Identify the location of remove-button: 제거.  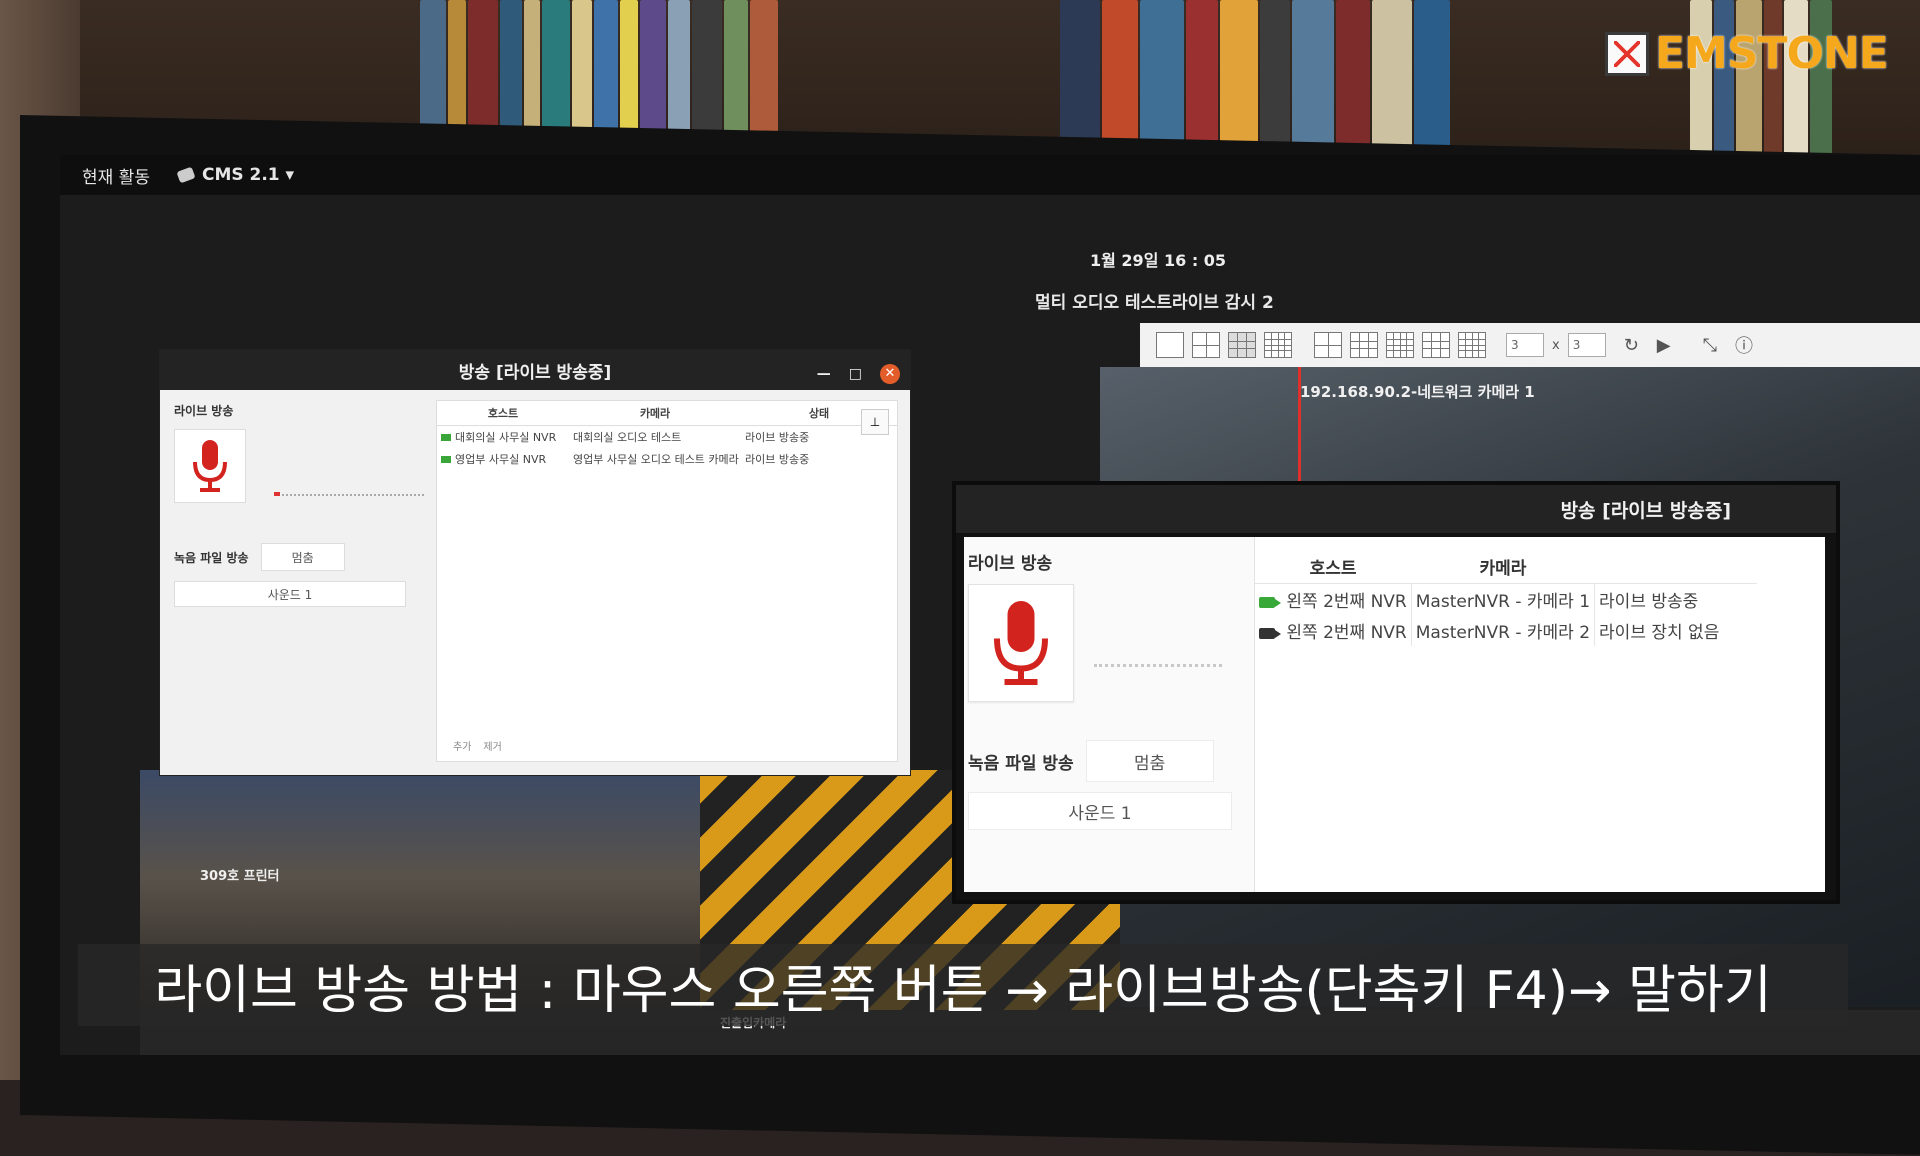
(492, 745).